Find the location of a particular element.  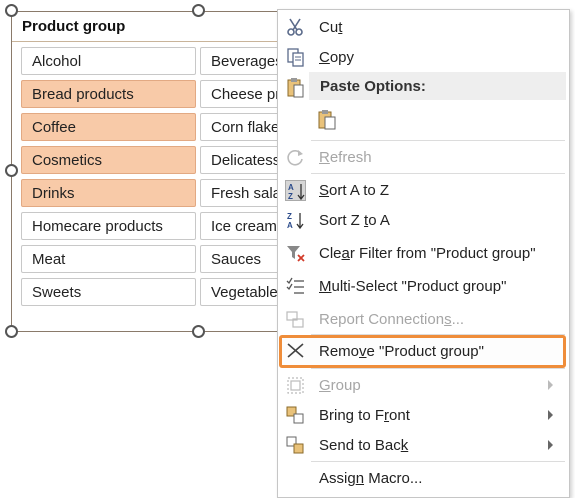

slicer-item-coffee: Coffee is located at coordinates (108, 127).